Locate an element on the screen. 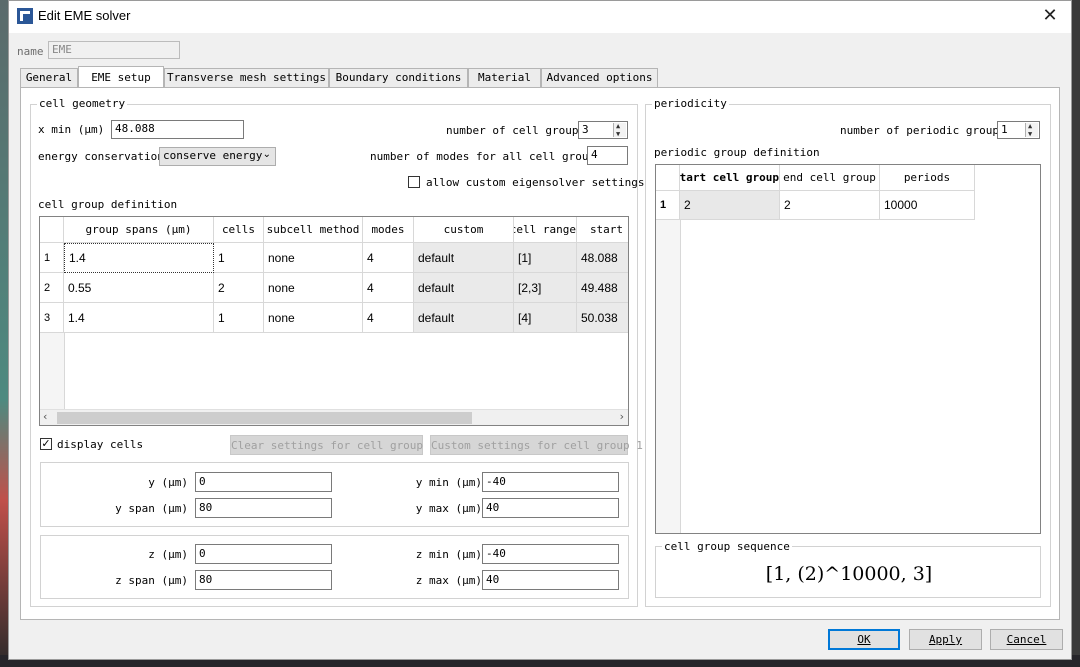  z-span-input: 80 is located at coordinates (263, 580).